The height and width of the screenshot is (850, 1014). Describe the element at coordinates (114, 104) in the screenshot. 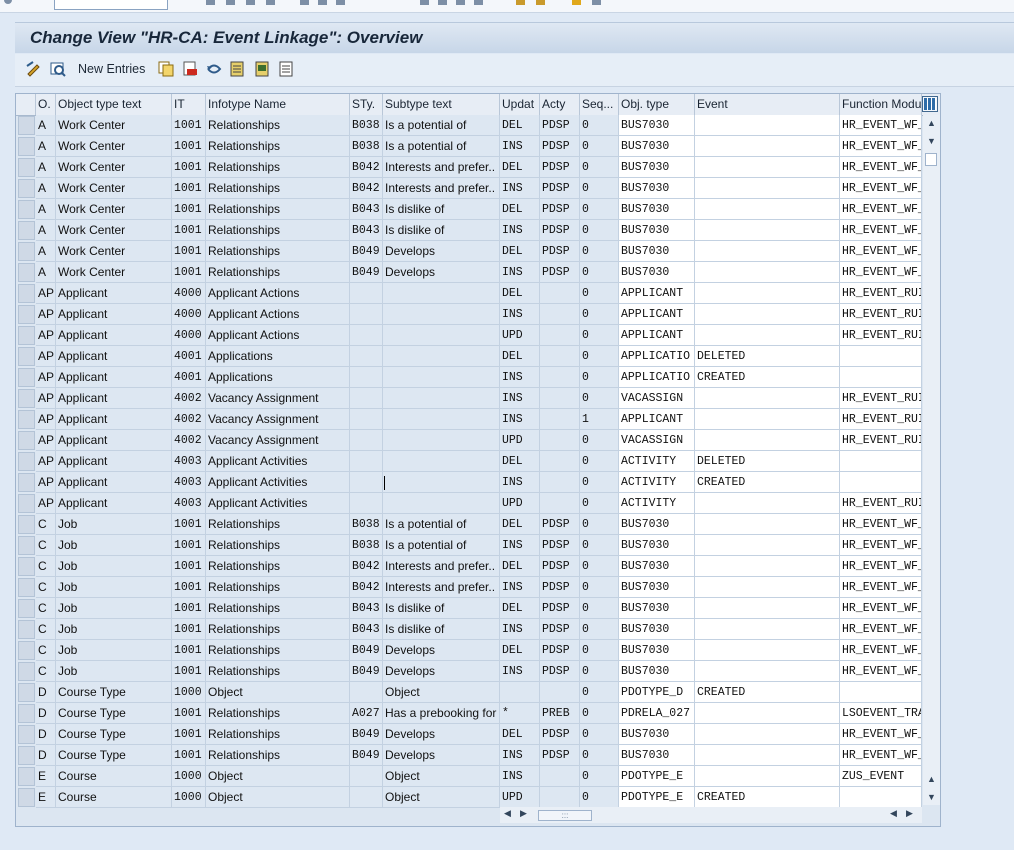

I see `column-header-object-type-text: Object type text` at that location.